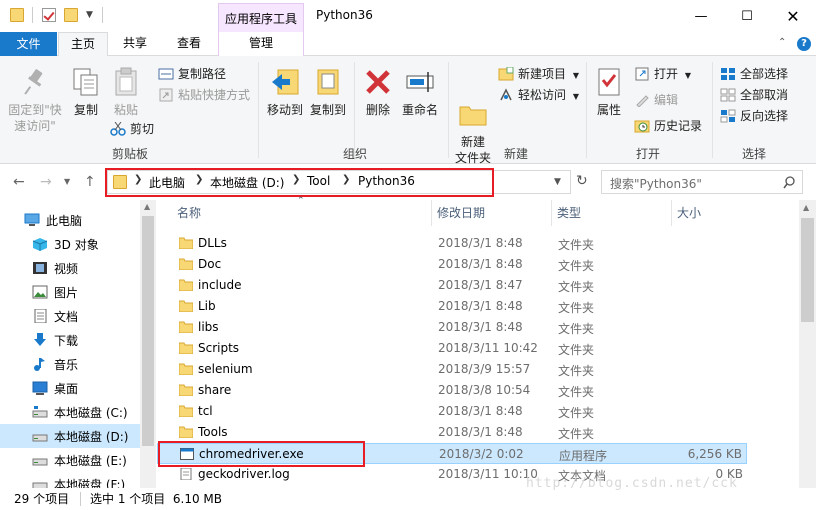 The image size is (816, 510). What do you see at coordinates (42, 499) in the screenshot?
I see `item-count: 29 个项目` at bounding box center [42, 499].